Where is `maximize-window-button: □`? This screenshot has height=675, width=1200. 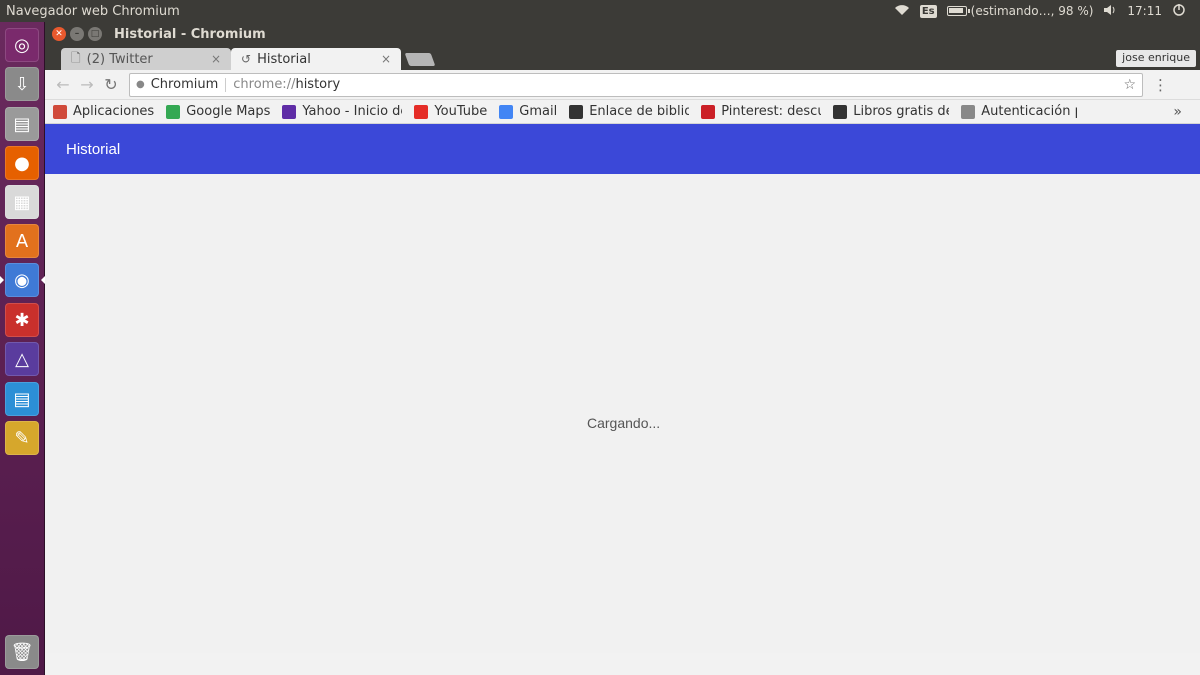 maximize-window-button: □ is located at coordinates (95, 34).